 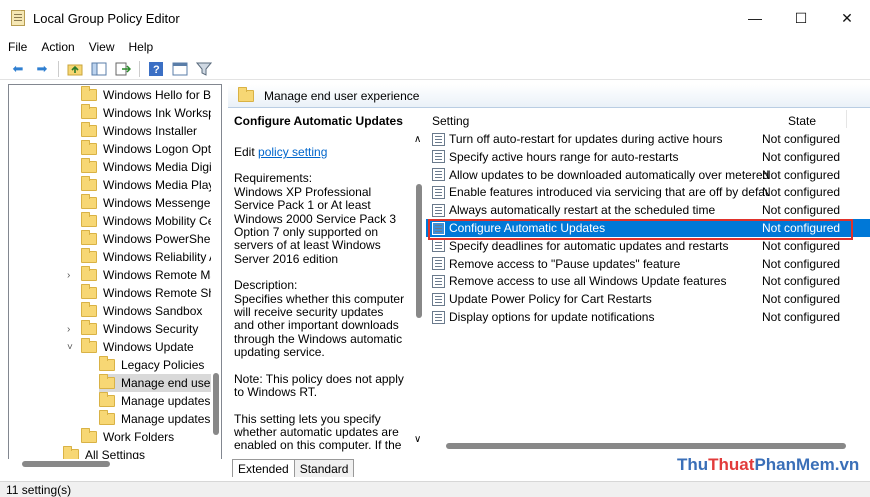 What do you see at coordinates (156, 69) in the screenshot?
I see `help-icon: ?` at bounding box center [156, 69].